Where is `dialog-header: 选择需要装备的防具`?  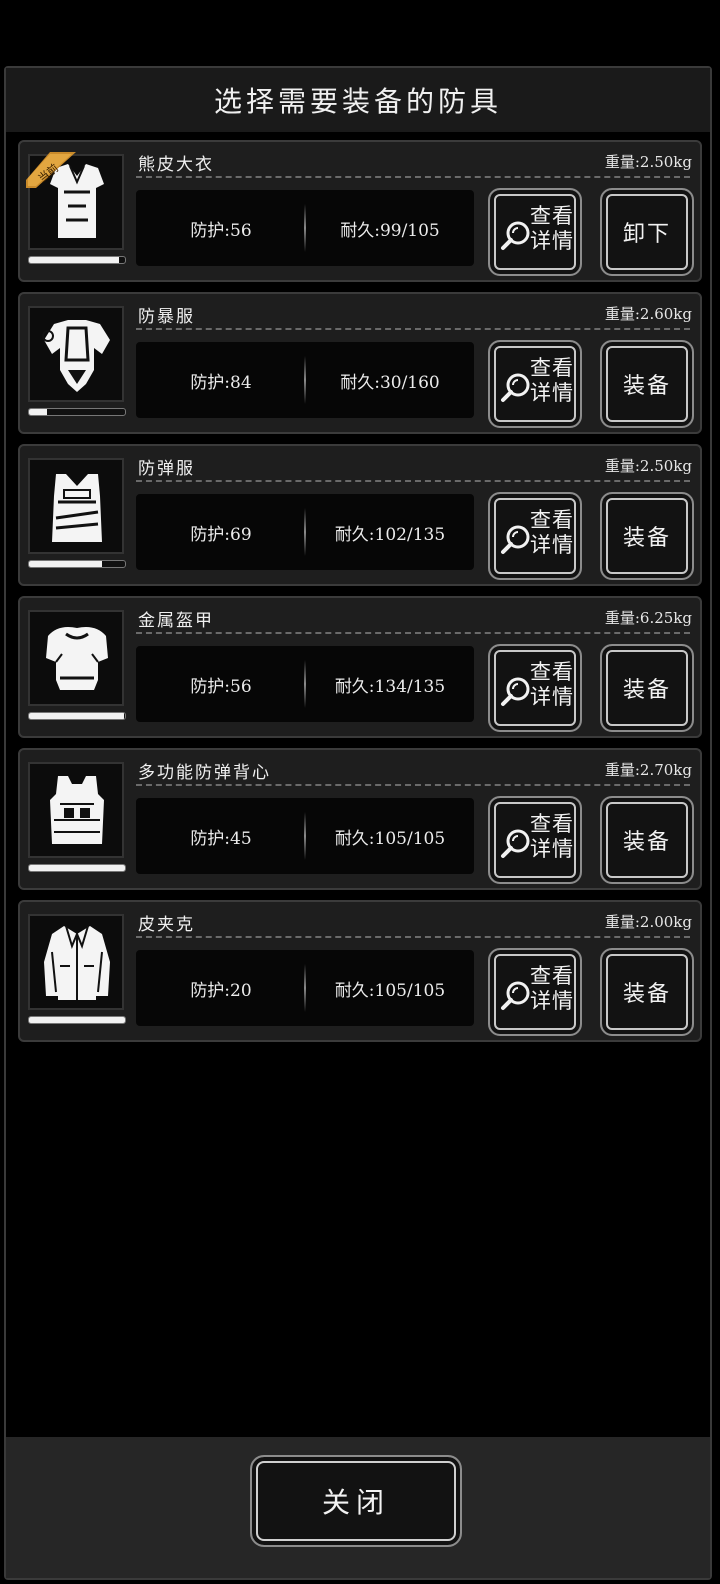
dialog-header: 选择需要装备的防具 is located at coordinates (358, 100).